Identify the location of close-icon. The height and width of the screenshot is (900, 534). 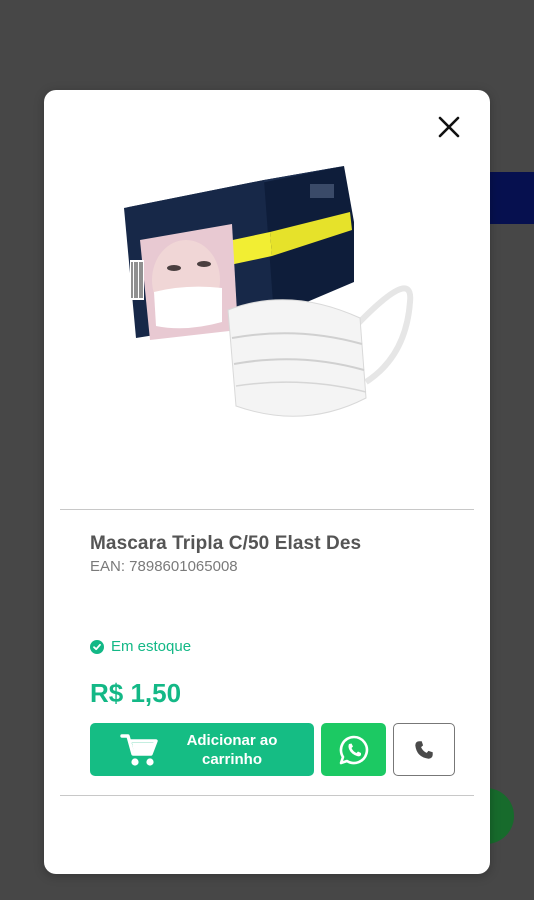
(449, 127).